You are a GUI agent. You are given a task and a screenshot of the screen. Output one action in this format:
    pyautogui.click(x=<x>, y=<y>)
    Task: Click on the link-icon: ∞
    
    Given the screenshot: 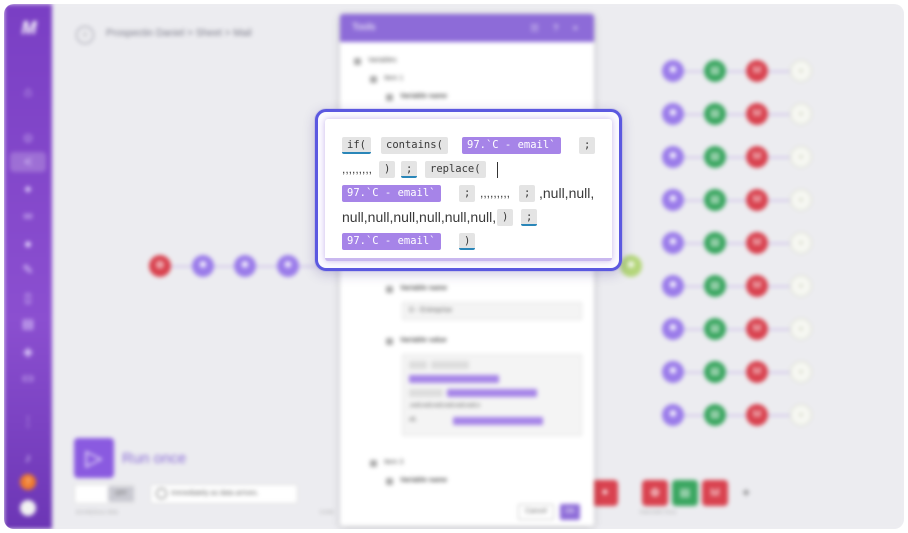 What is the action you would take?
    pyautogui.click(x=28, y=216)
    